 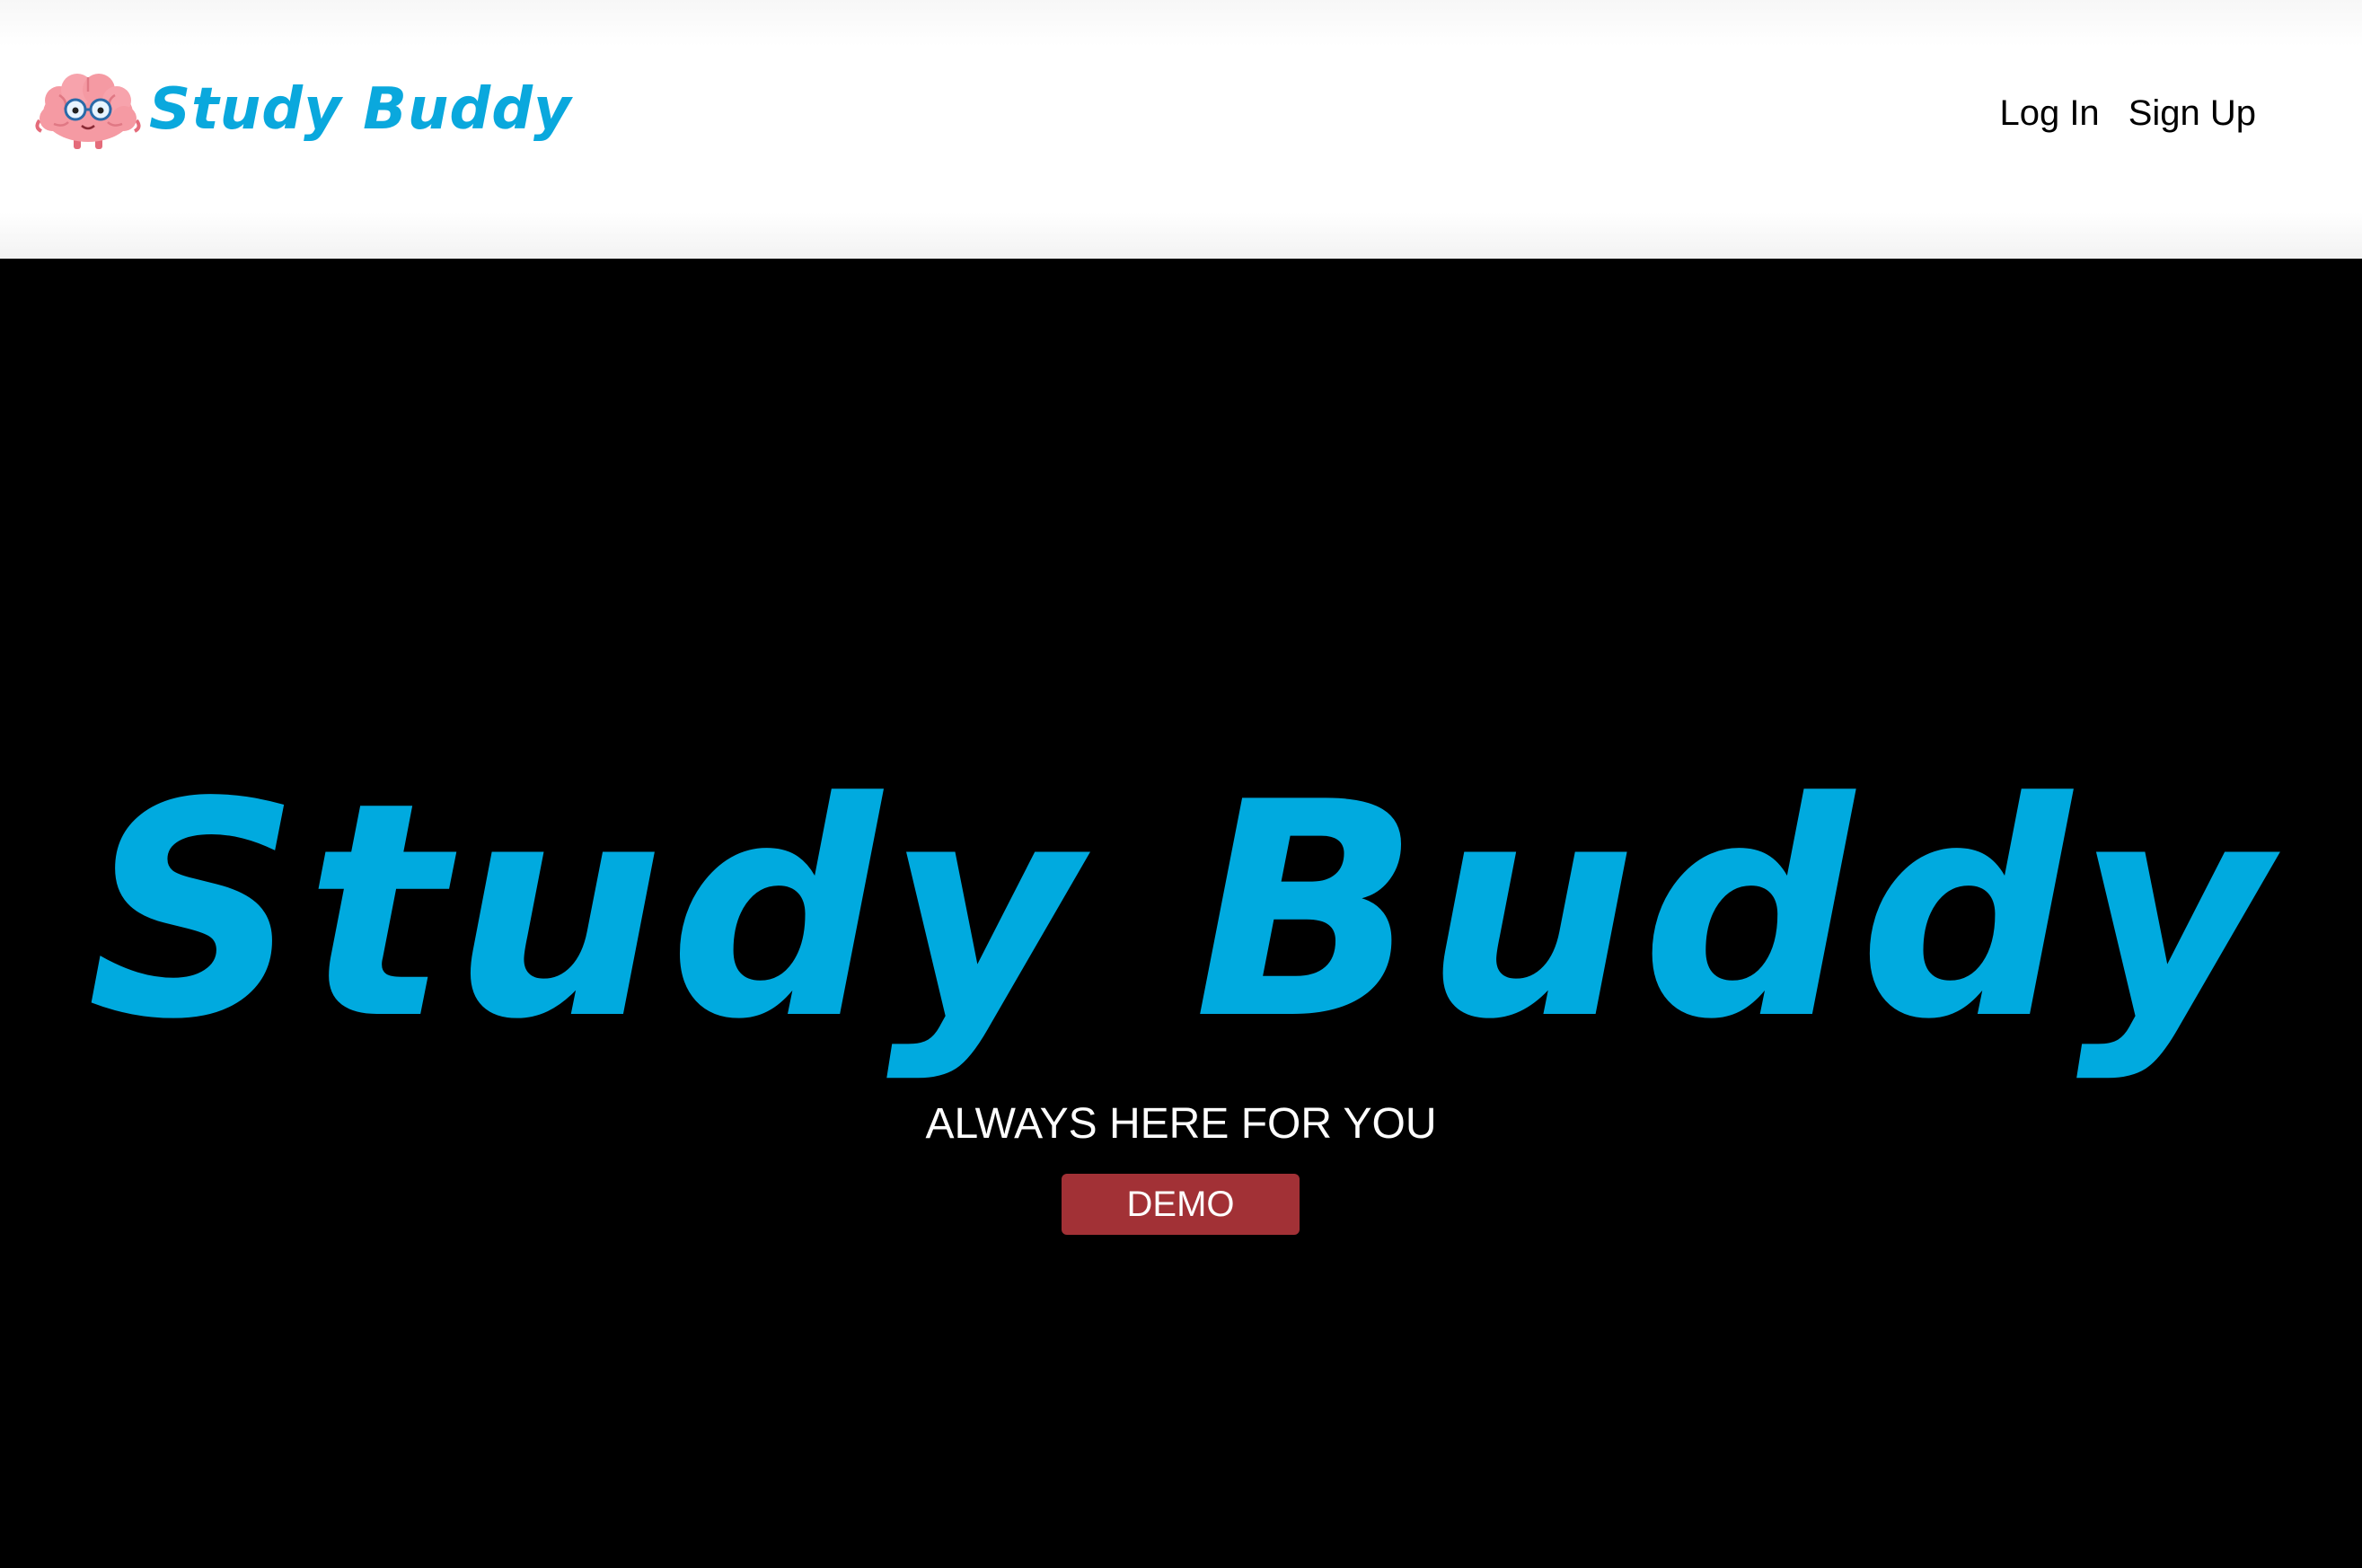 What do you see at coordinates (1181, 1124) in the screenshot?
I see `hero-tagline: ALWAYS HERE FOR YOU` at bounding box center [1181, 1124].